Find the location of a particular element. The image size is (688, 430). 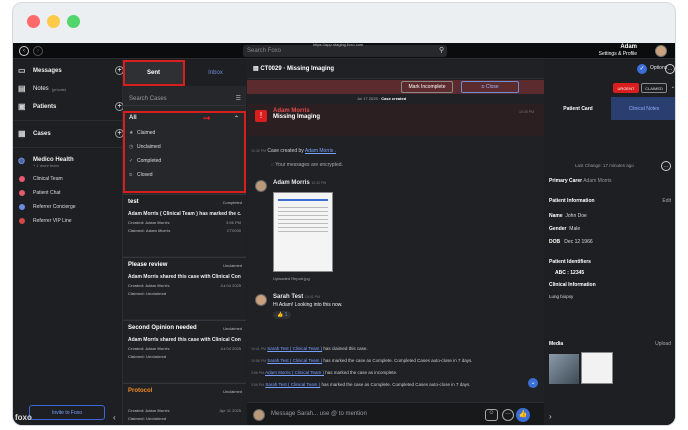

case-search-input: Search Cases ☰ is located at coordinates (184, 99).